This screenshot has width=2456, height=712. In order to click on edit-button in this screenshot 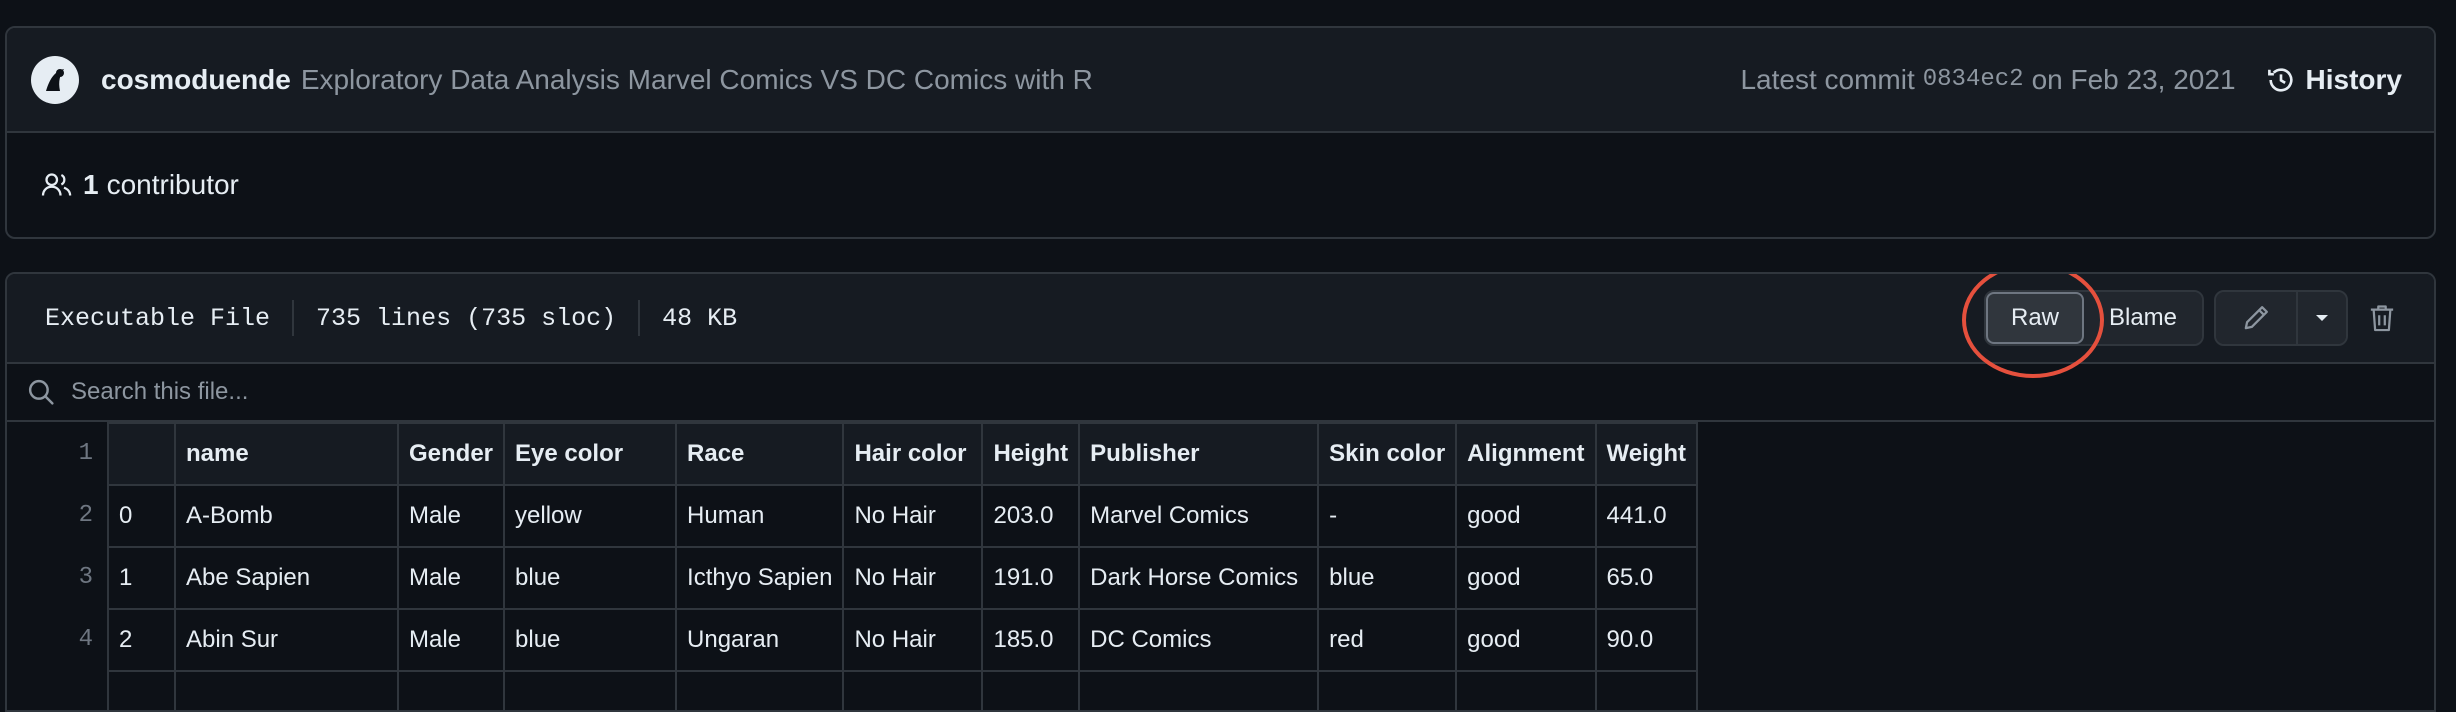, I will do `click(2256, 318)`.